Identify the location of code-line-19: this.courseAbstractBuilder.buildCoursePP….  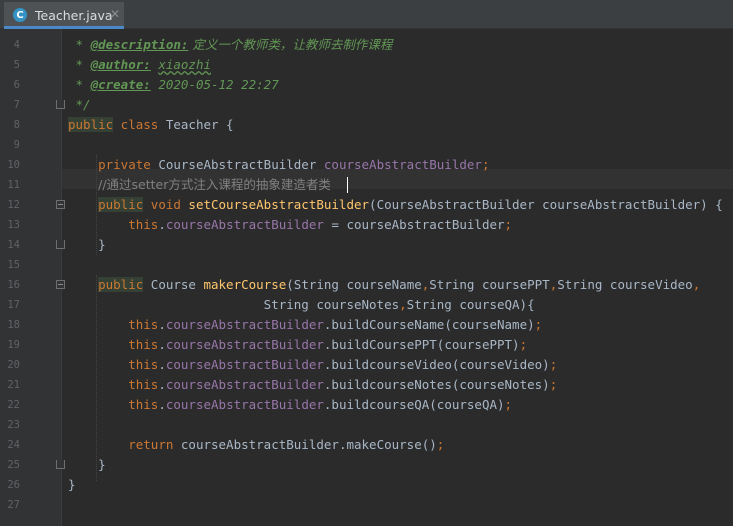
(297, 345).